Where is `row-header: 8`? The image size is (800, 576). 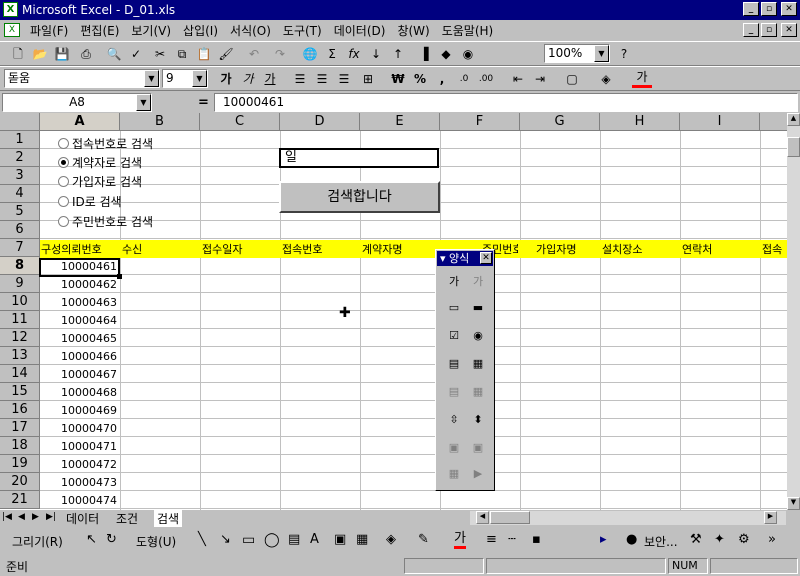 row-header: 8 is located at coordinates (20, 266).